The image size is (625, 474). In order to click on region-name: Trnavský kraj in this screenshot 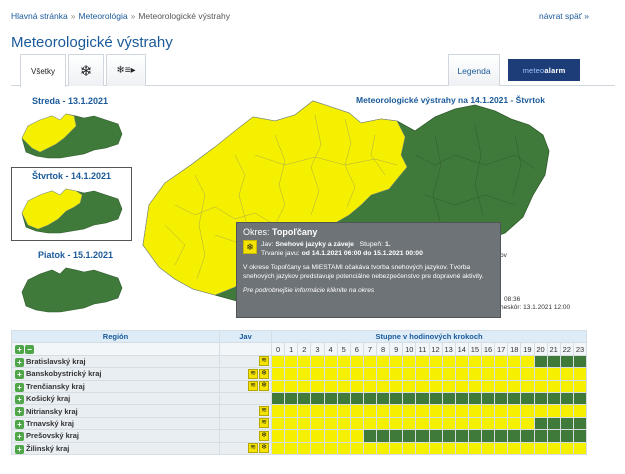, I will do `click(50, 423)`.